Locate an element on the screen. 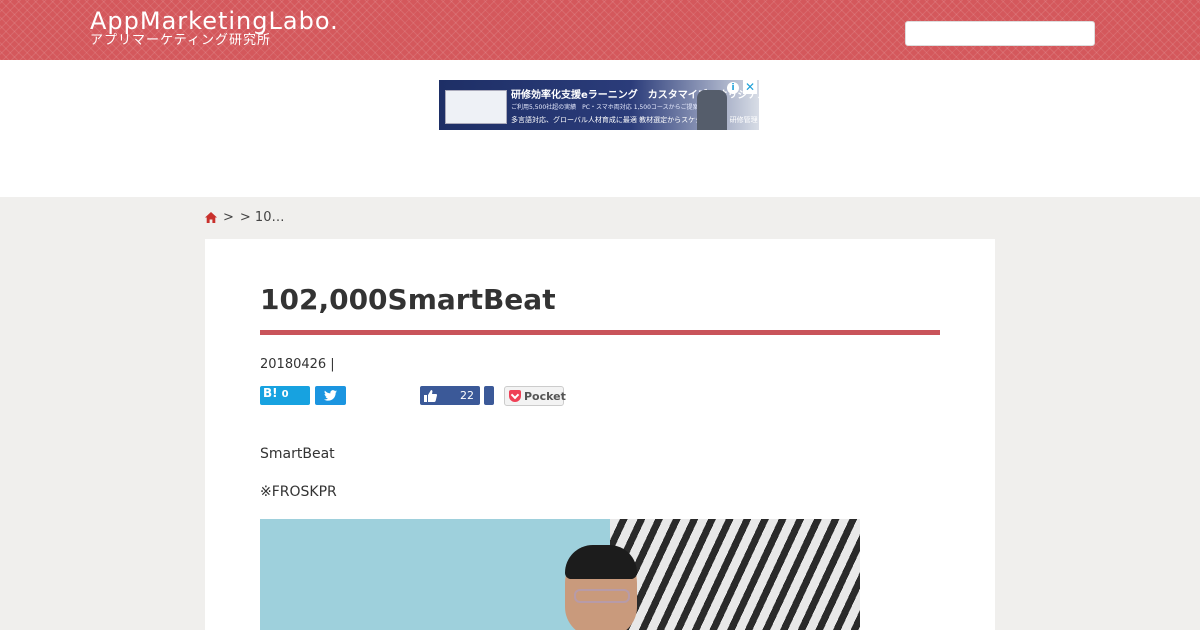  home-icon is located at coordinates (211, 217).